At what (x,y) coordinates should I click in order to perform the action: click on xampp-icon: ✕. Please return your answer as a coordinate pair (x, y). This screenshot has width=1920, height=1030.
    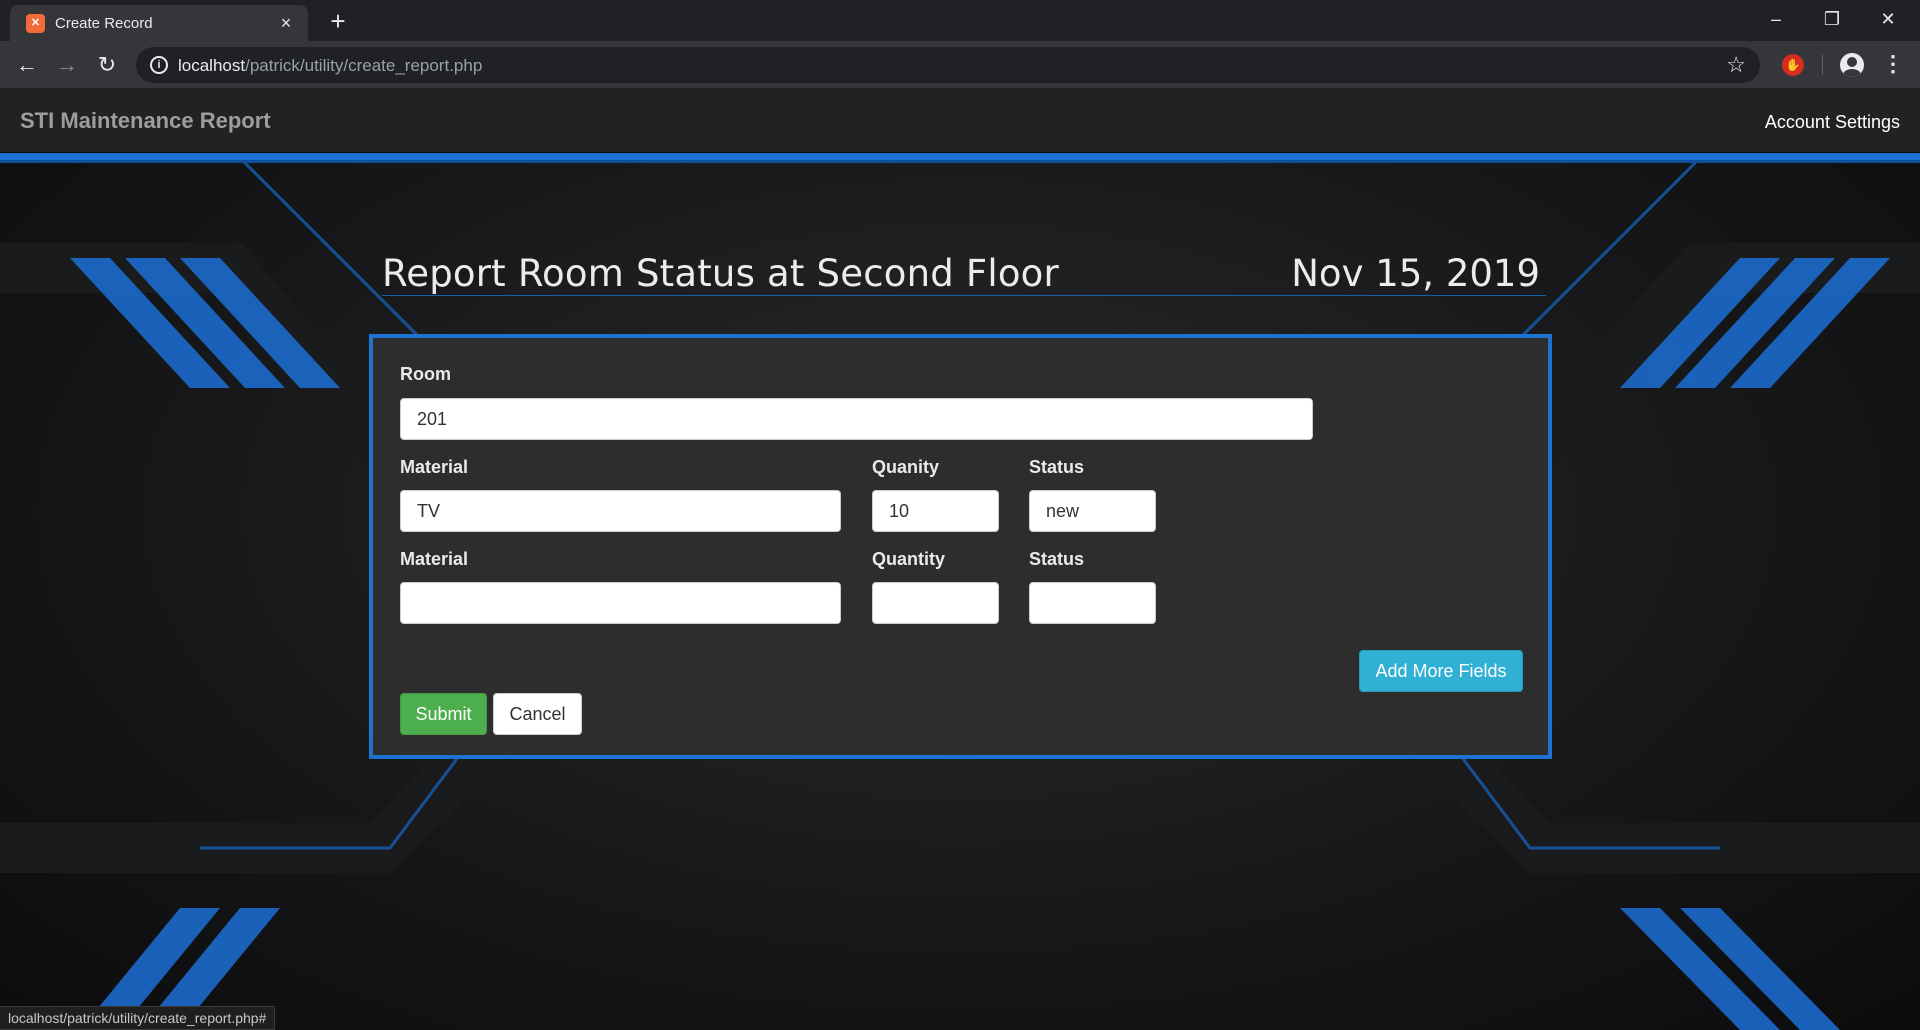
    Looking at the image, I should click on (35, 23).